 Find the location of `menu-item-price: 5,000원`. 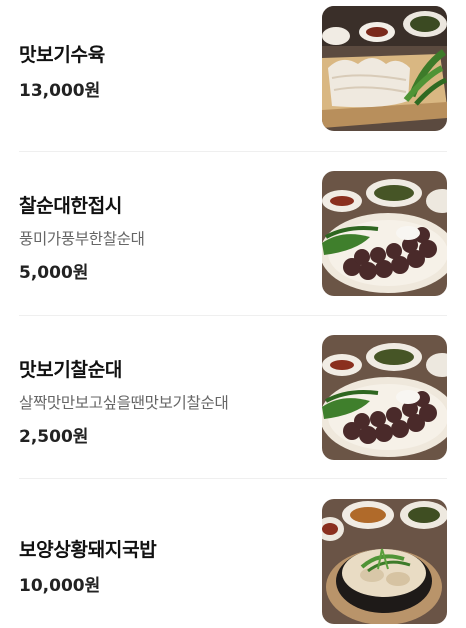

menu-item-price: 5,000원 is located at coordinates (54, 273).